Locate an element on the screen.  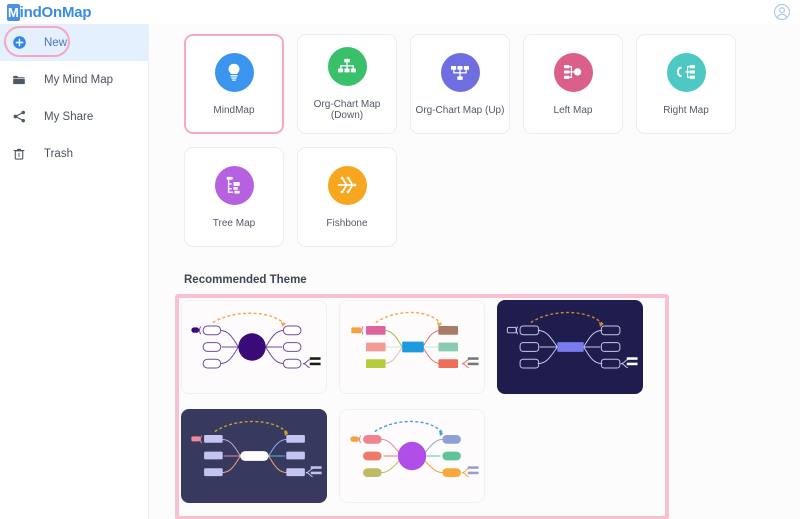
logo-text: indOnMap is located at coordinates (55, 12).